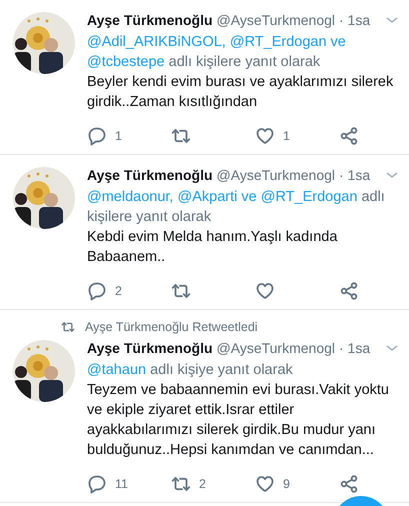 The width and height of the screenshot is (409, 506). What do you see at coordinates (286, 136) in the screenshot?
I see `like-count: 1` at bounding box center [286, 136].